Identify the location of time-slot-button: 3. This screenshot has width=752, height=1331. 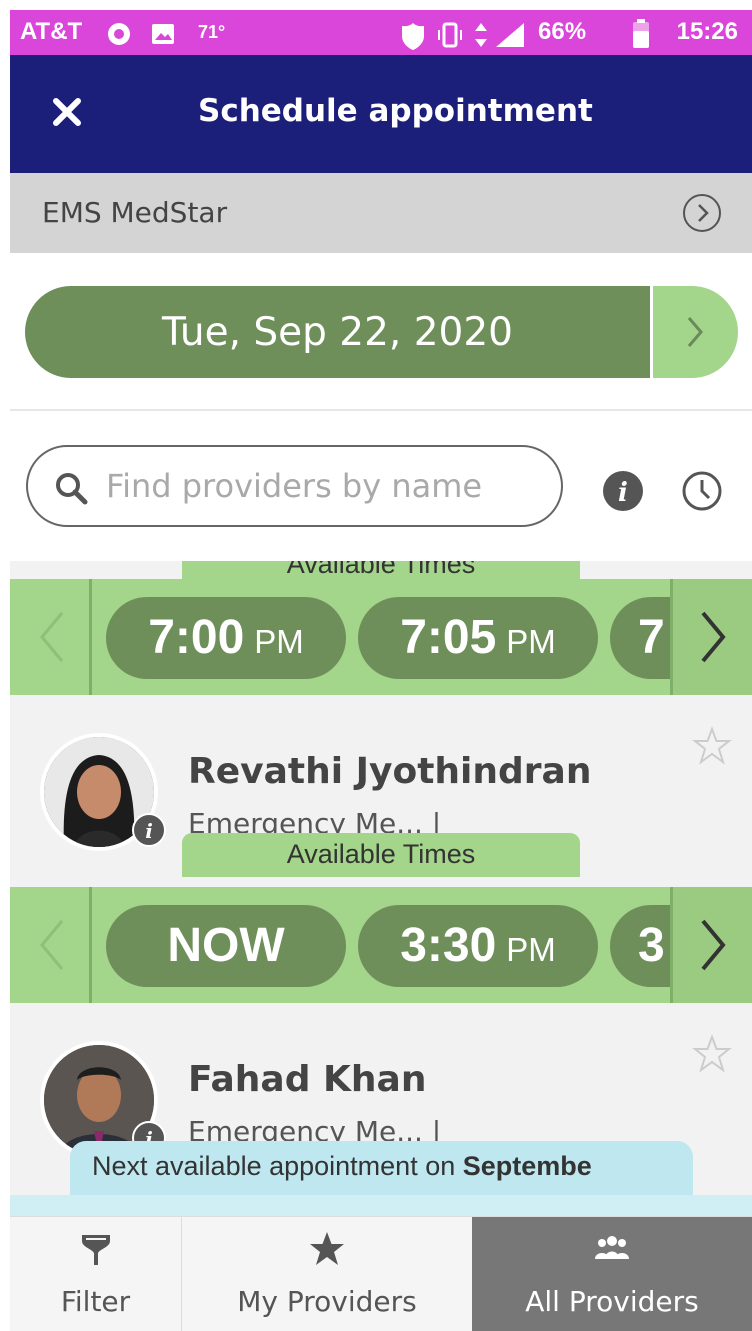
(641, 946).